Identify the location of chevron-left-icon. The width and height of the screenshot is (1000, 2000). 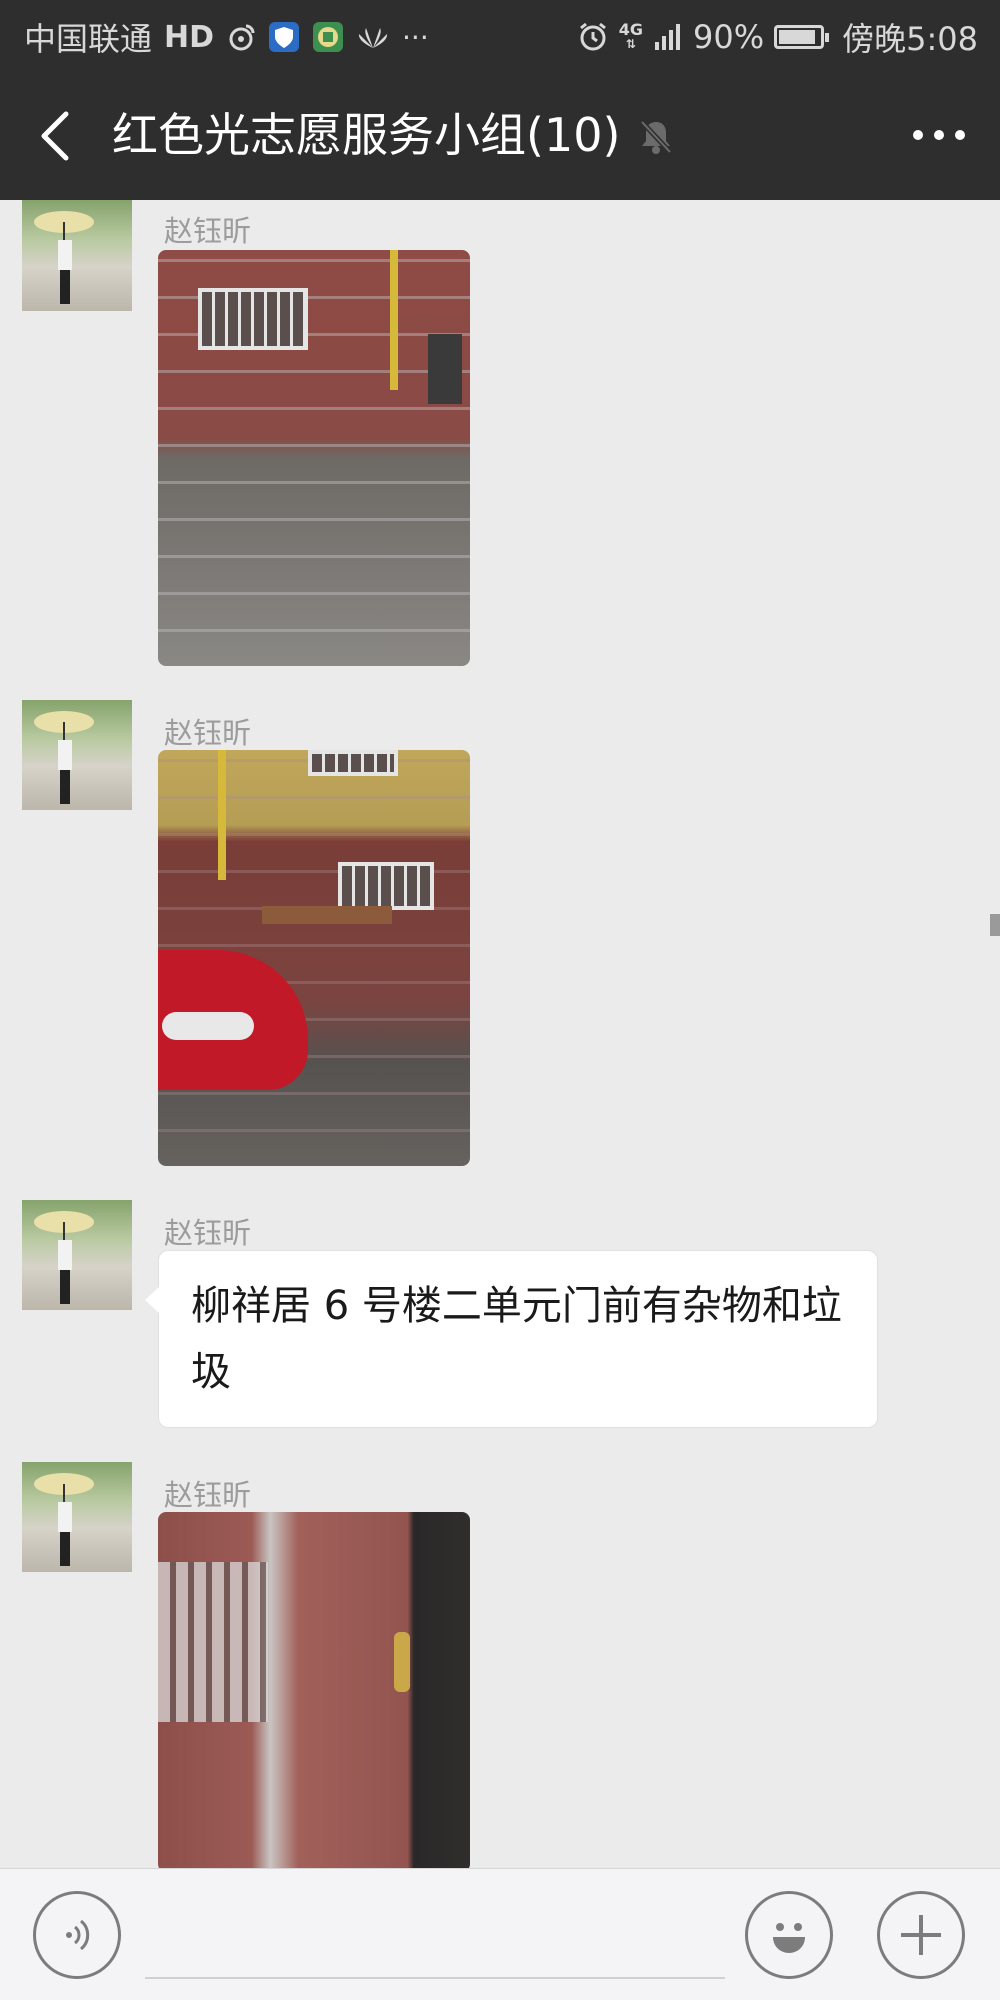
(55, 136).